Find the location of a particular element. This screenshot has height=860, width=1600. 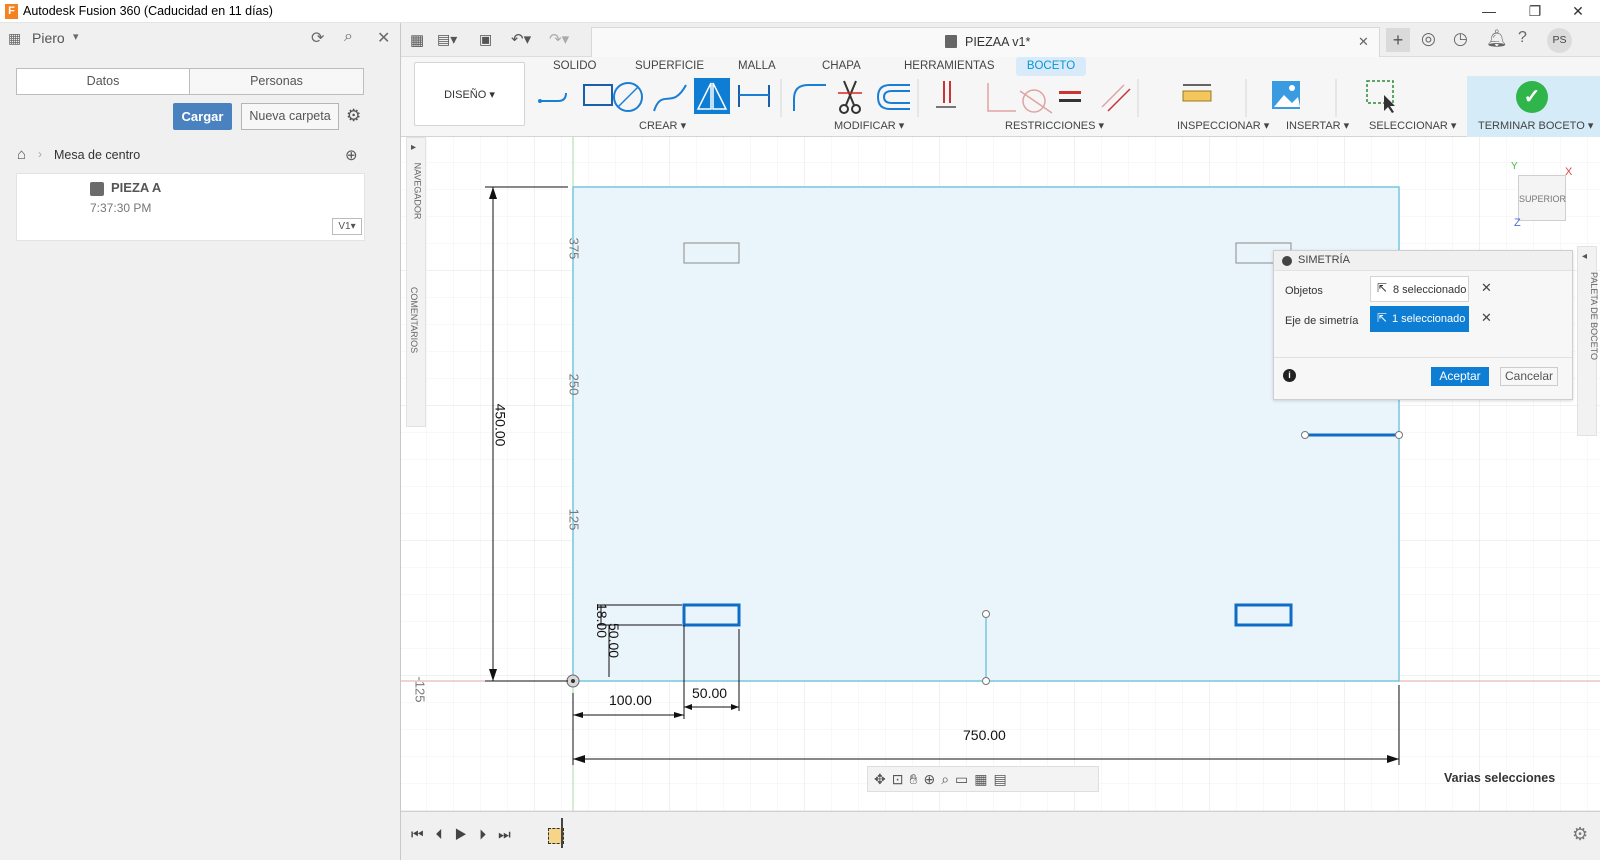

dimension-height: 450.00 is located at coordinates (500, 425).